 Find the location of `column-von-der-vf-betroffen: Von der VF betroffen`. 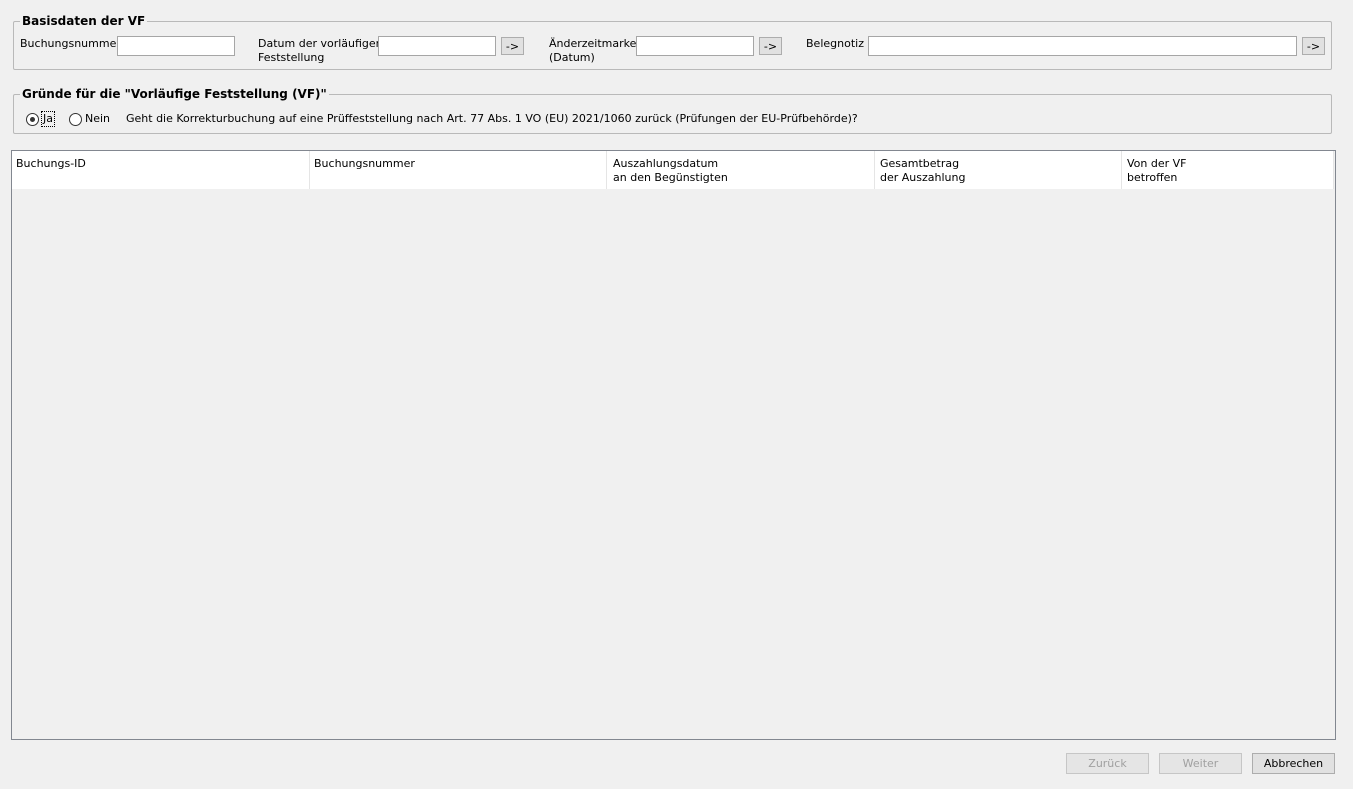

column-von-der-vf-betroffen: Von der VF betroffen is located at coordinates (1228, 170).